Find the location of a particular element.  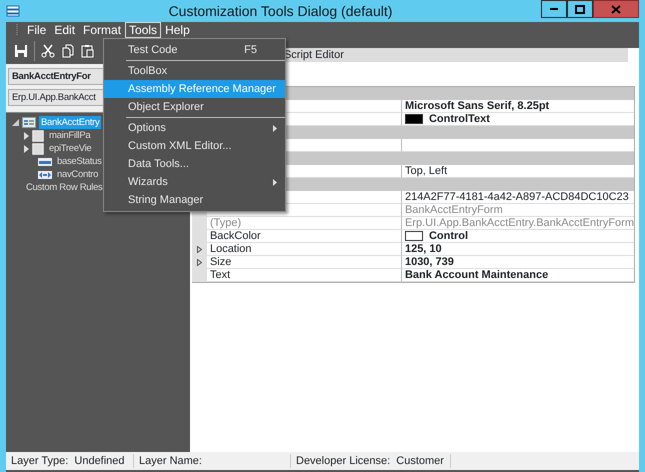

property-name: Size is located at coordinates (304, 262).